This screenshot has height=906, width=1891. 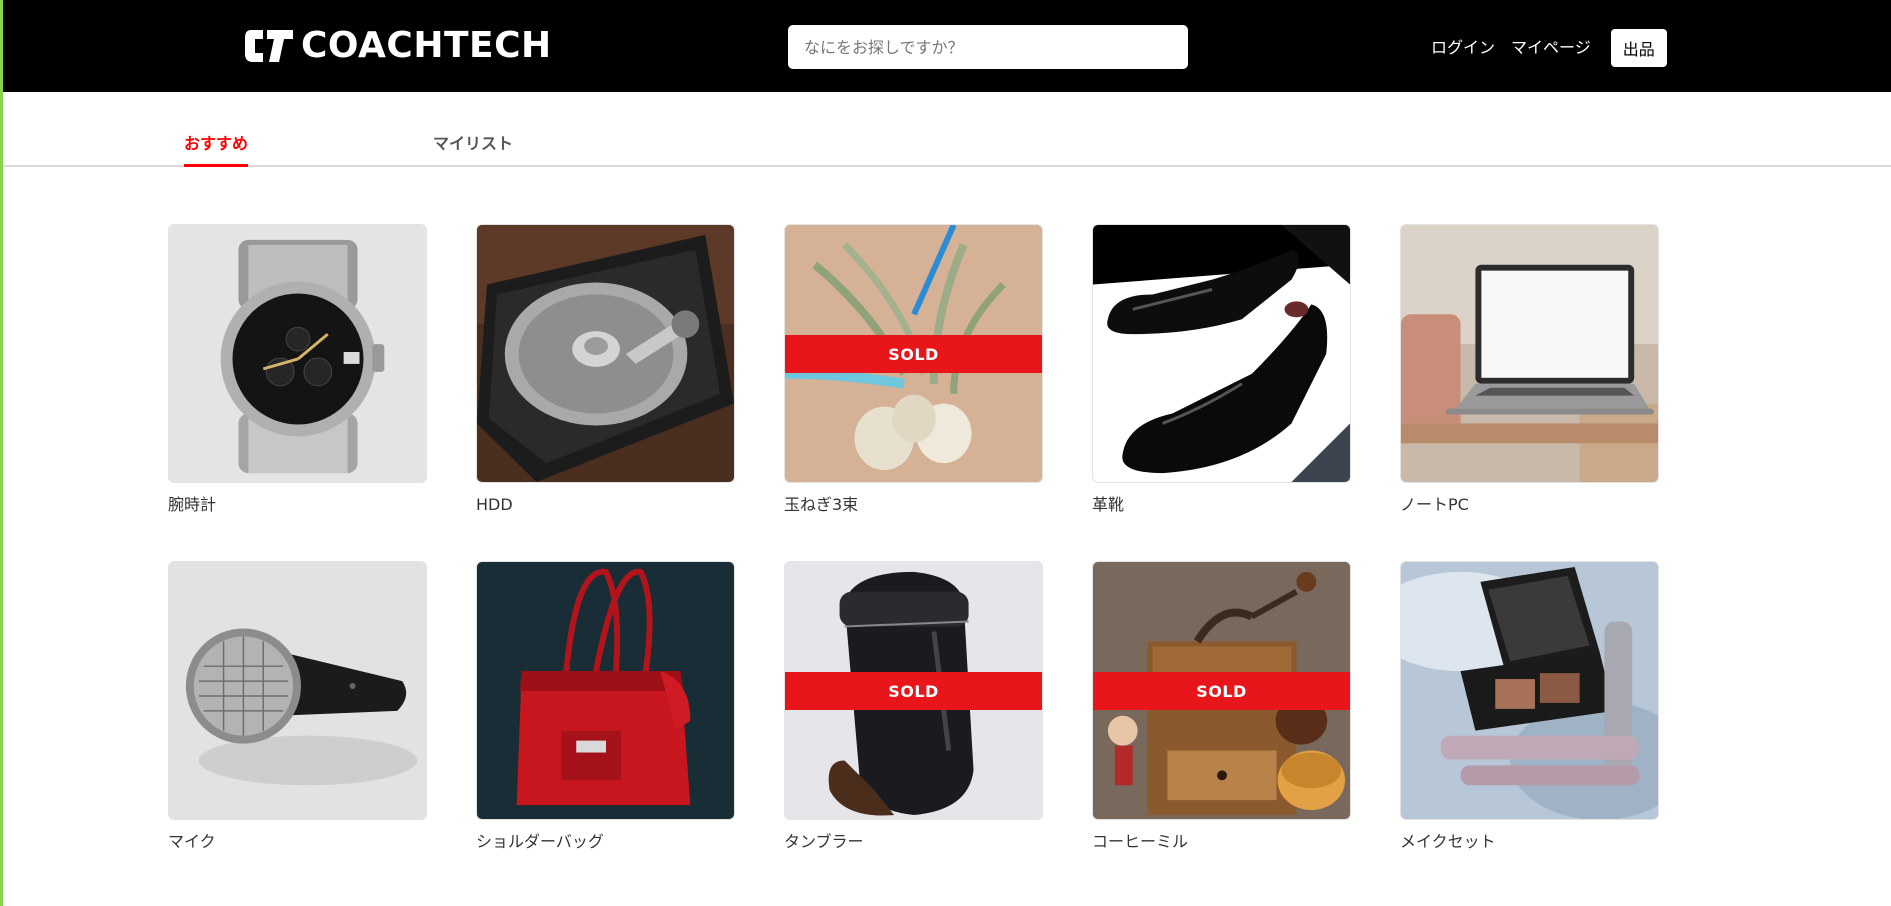 I want to click on item-card: メイクセット, so click(x=1529, y=706).